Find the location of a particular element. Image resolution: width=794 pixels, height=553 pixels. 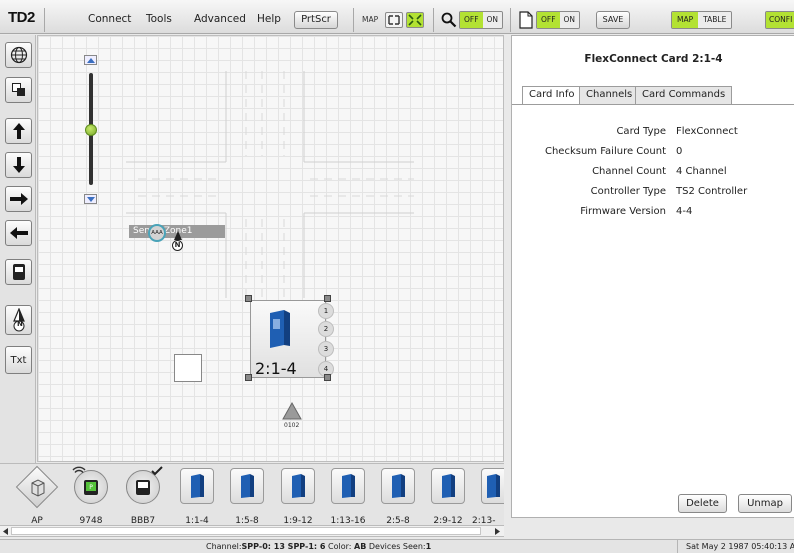

channel-number: 2 is located at coordinates (326, 329).